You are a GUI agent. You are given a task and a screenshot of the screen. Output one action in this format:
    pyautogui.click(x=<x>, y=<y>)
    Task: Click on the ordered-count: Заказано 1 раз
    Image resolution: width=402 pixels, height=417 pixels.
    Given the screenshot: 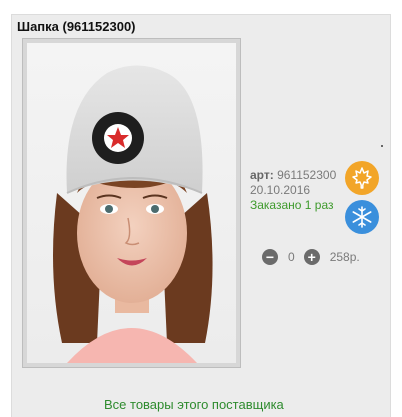 What is the action you would take?
    pyautogui.click(x=292, y=205)
    